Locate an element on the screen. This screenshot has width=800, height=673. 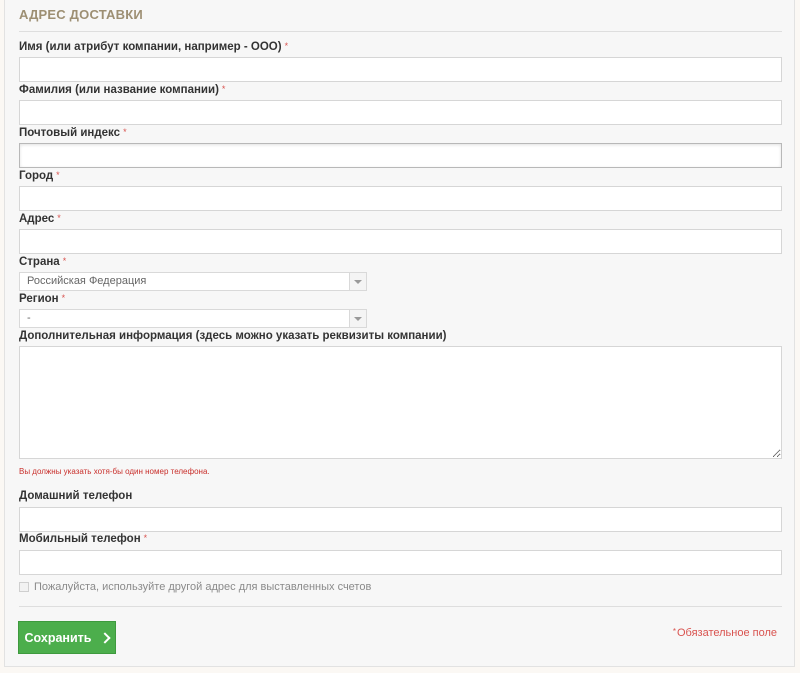
region-select: - is located at coordinates (193, 318).